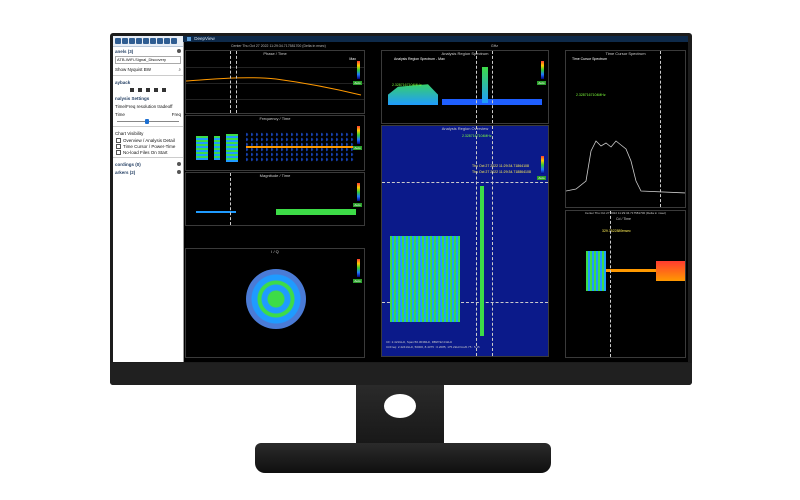 This screenshot has height=500, width=800. What do you see at coordinates (275, 82) in the screenshot?
I see `phase-time-panel: Phase / Time Max Auto` at bounding box center [275, 82].